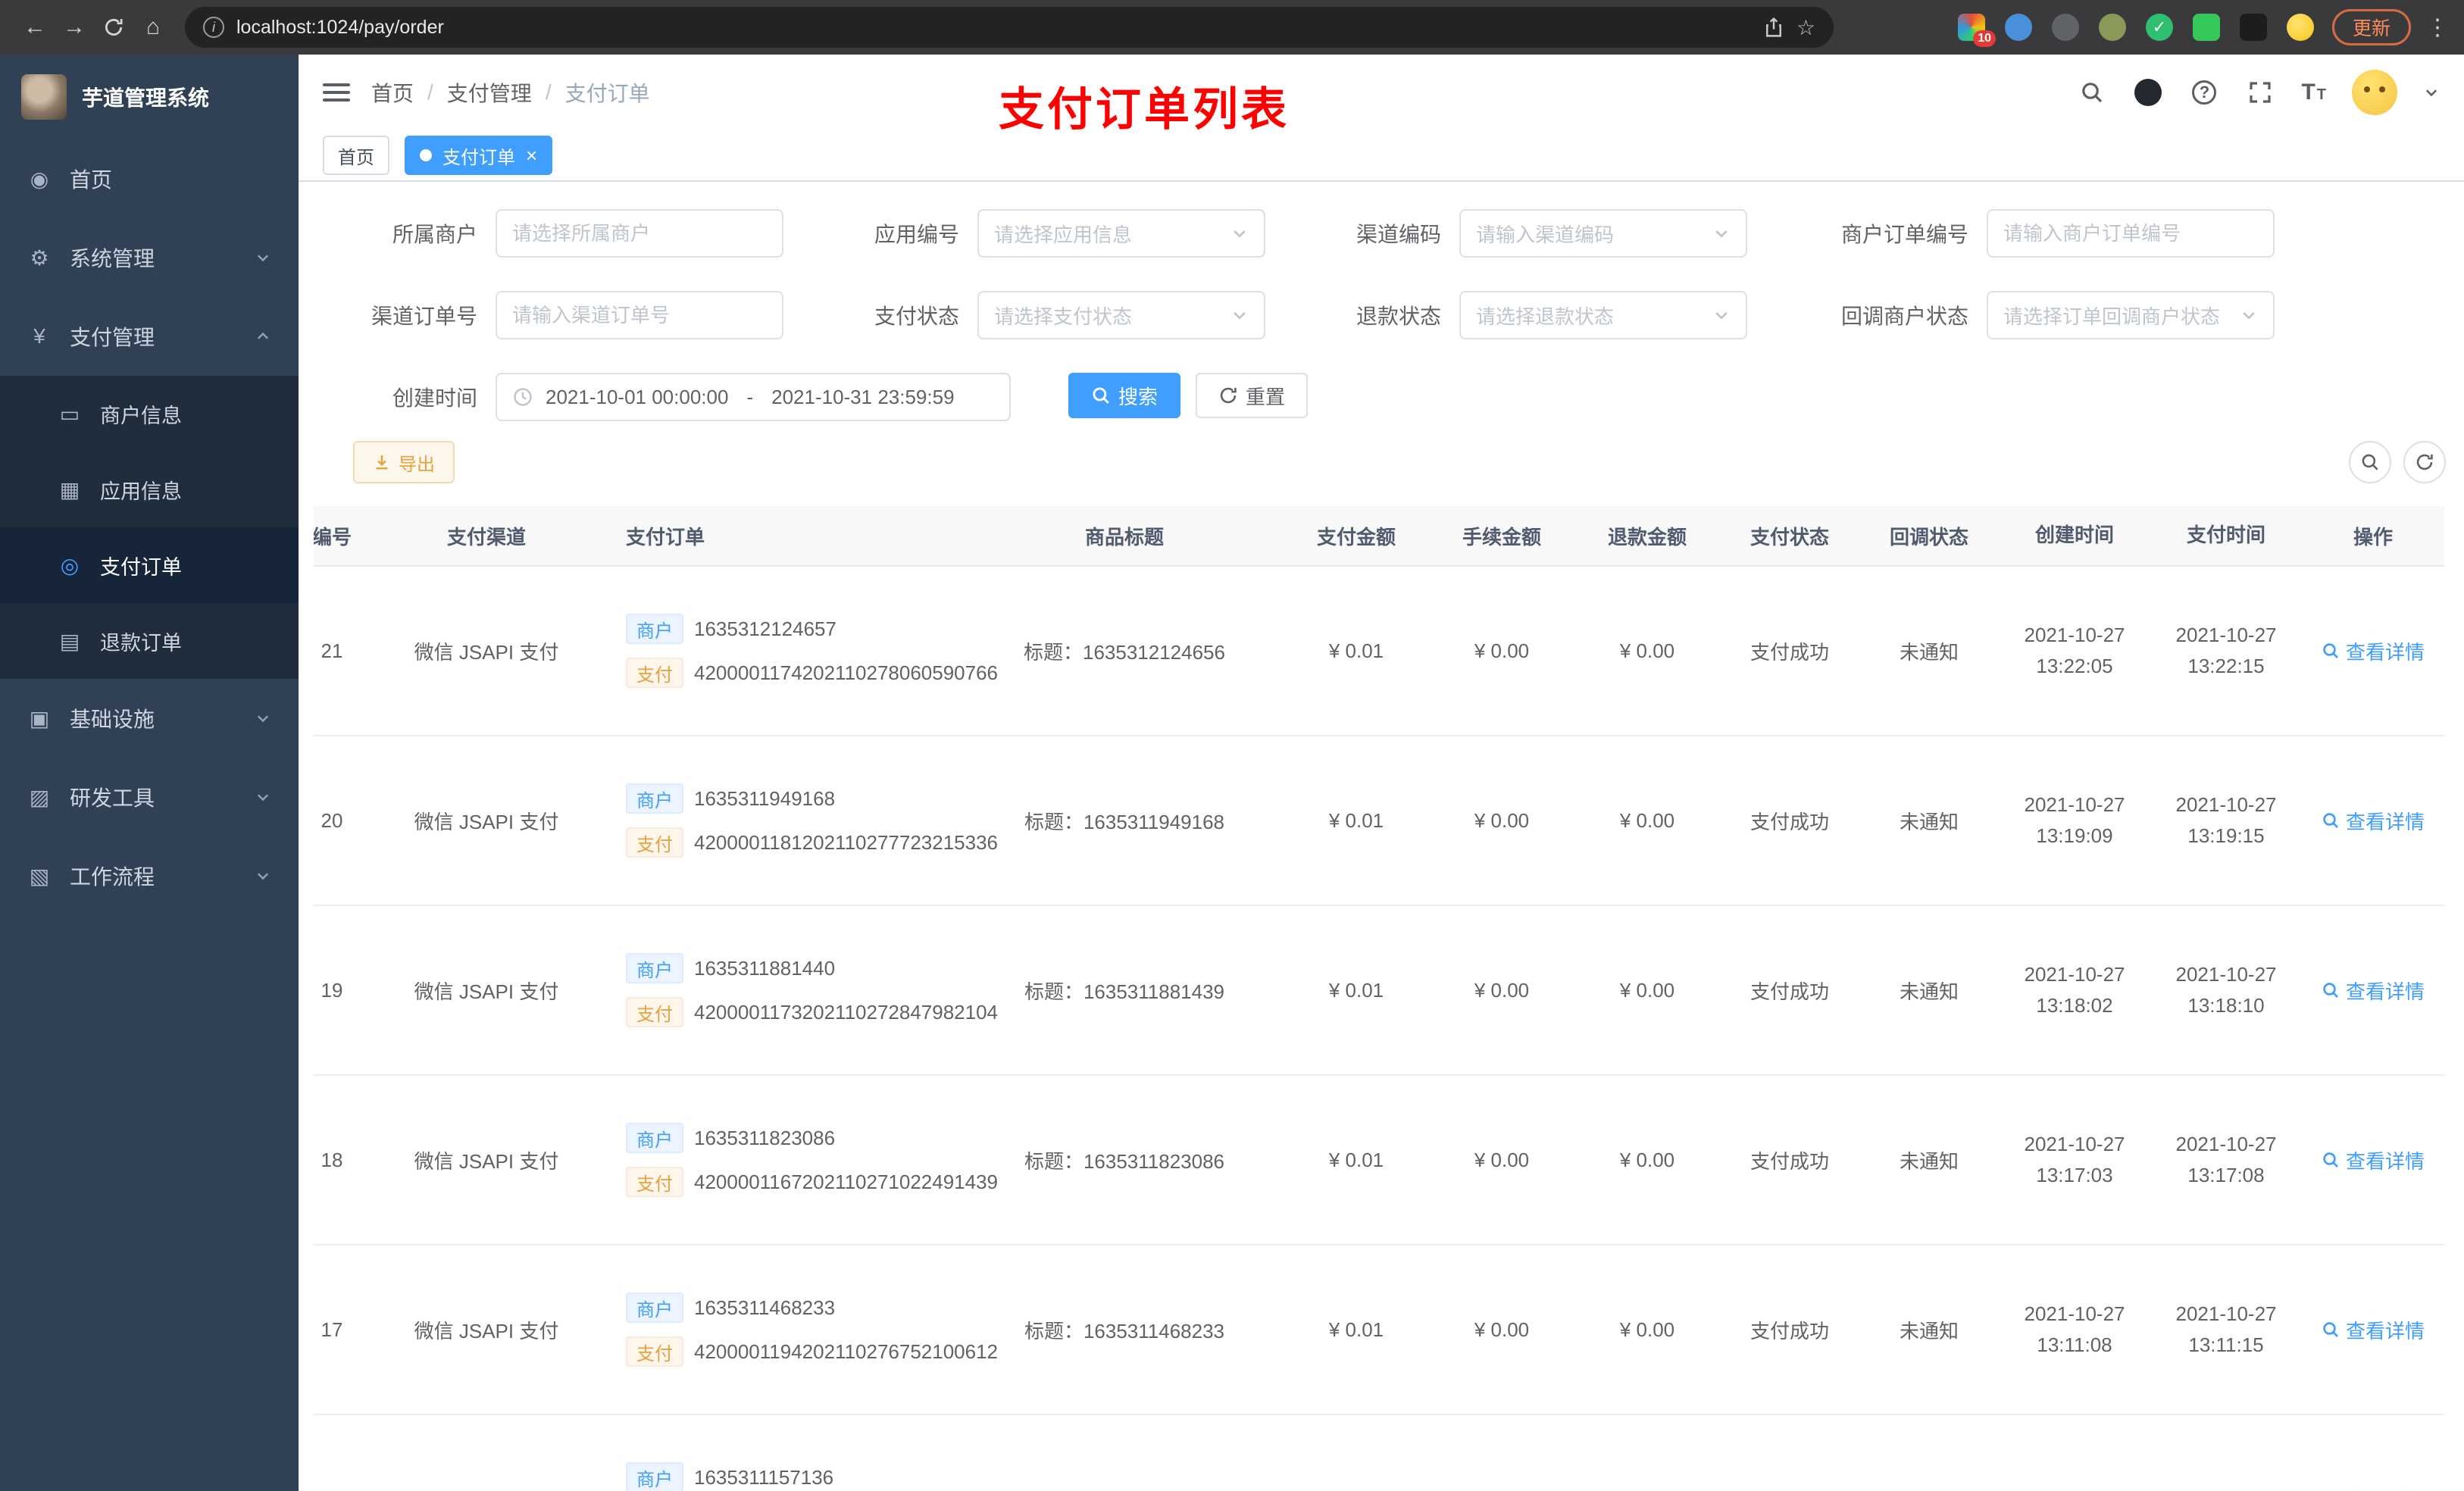 Image resolution: width=2464 pixels, height=1491 pixels. Describe the element at coordinates (2313, 92) in the screenshot. I see `font-size-icon: TT` at that location.